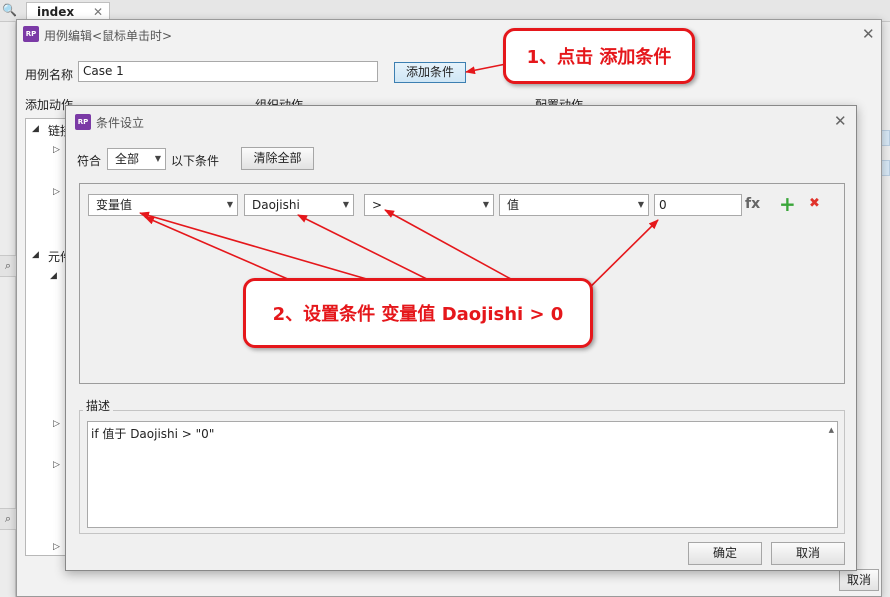 The image size is (890, 597). I want to click on arrow-to-left-type, so click(217, 248).